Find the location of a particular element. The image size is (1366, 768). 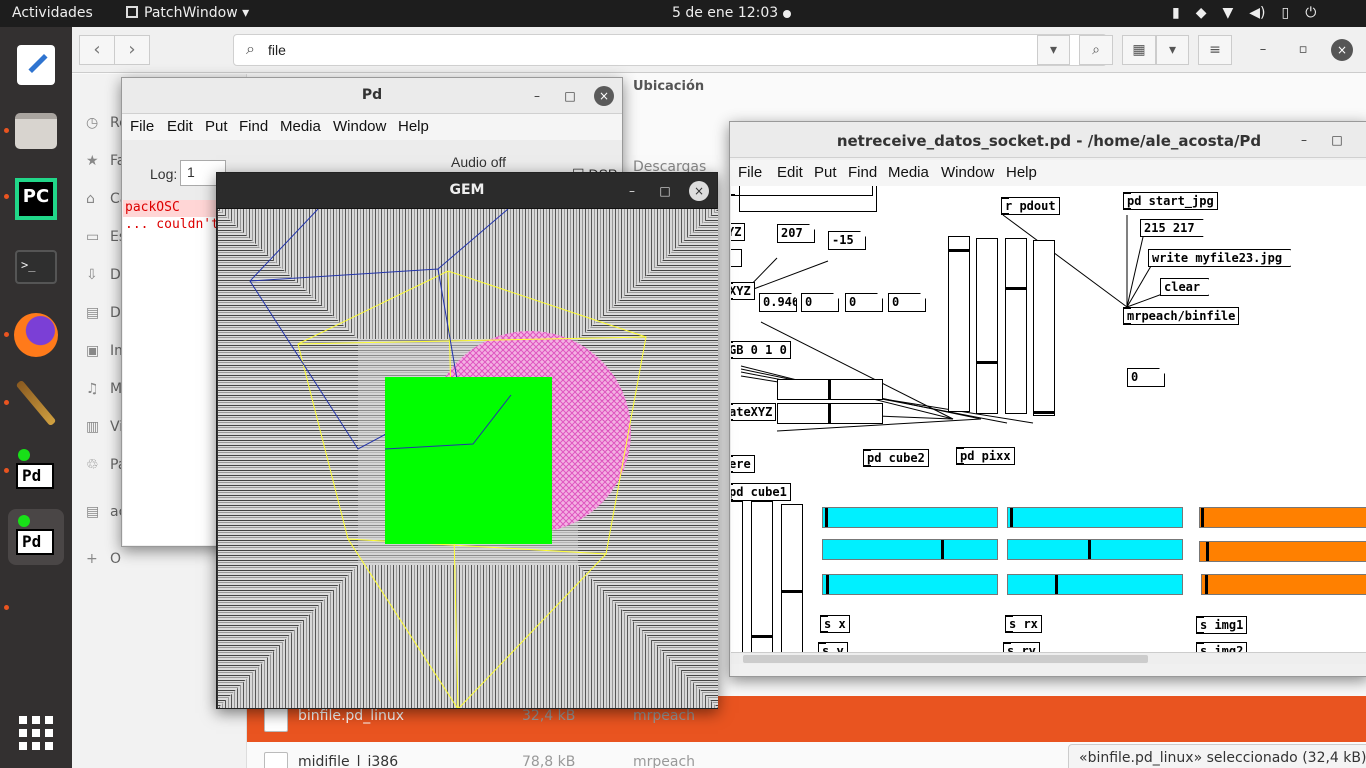

object-mrpeach-binfile: mrpeach/binfile is located at coordinates (1181, 316).